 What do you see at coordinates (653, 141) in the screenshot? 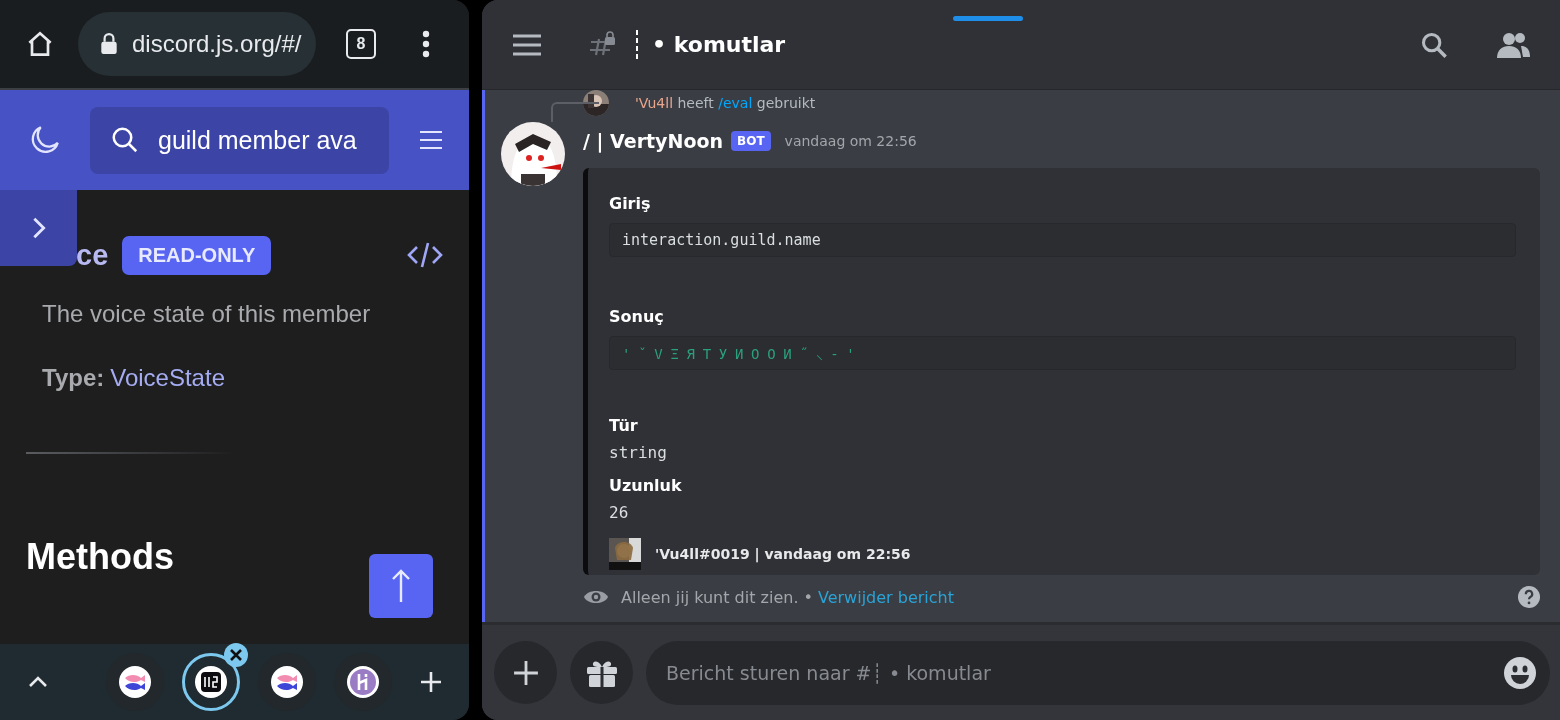
I see `author-name: / | VertyNoon` at bounding box center [653, 141].